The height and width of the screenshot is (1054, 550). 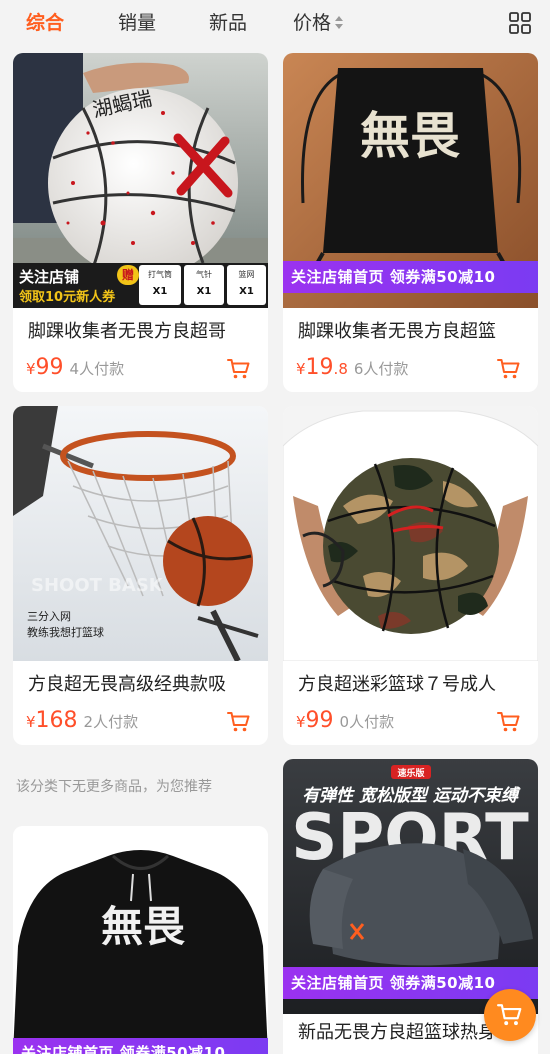 I want to click on price-row: ¥ 99 0人付款, so click(x=345, y=722).